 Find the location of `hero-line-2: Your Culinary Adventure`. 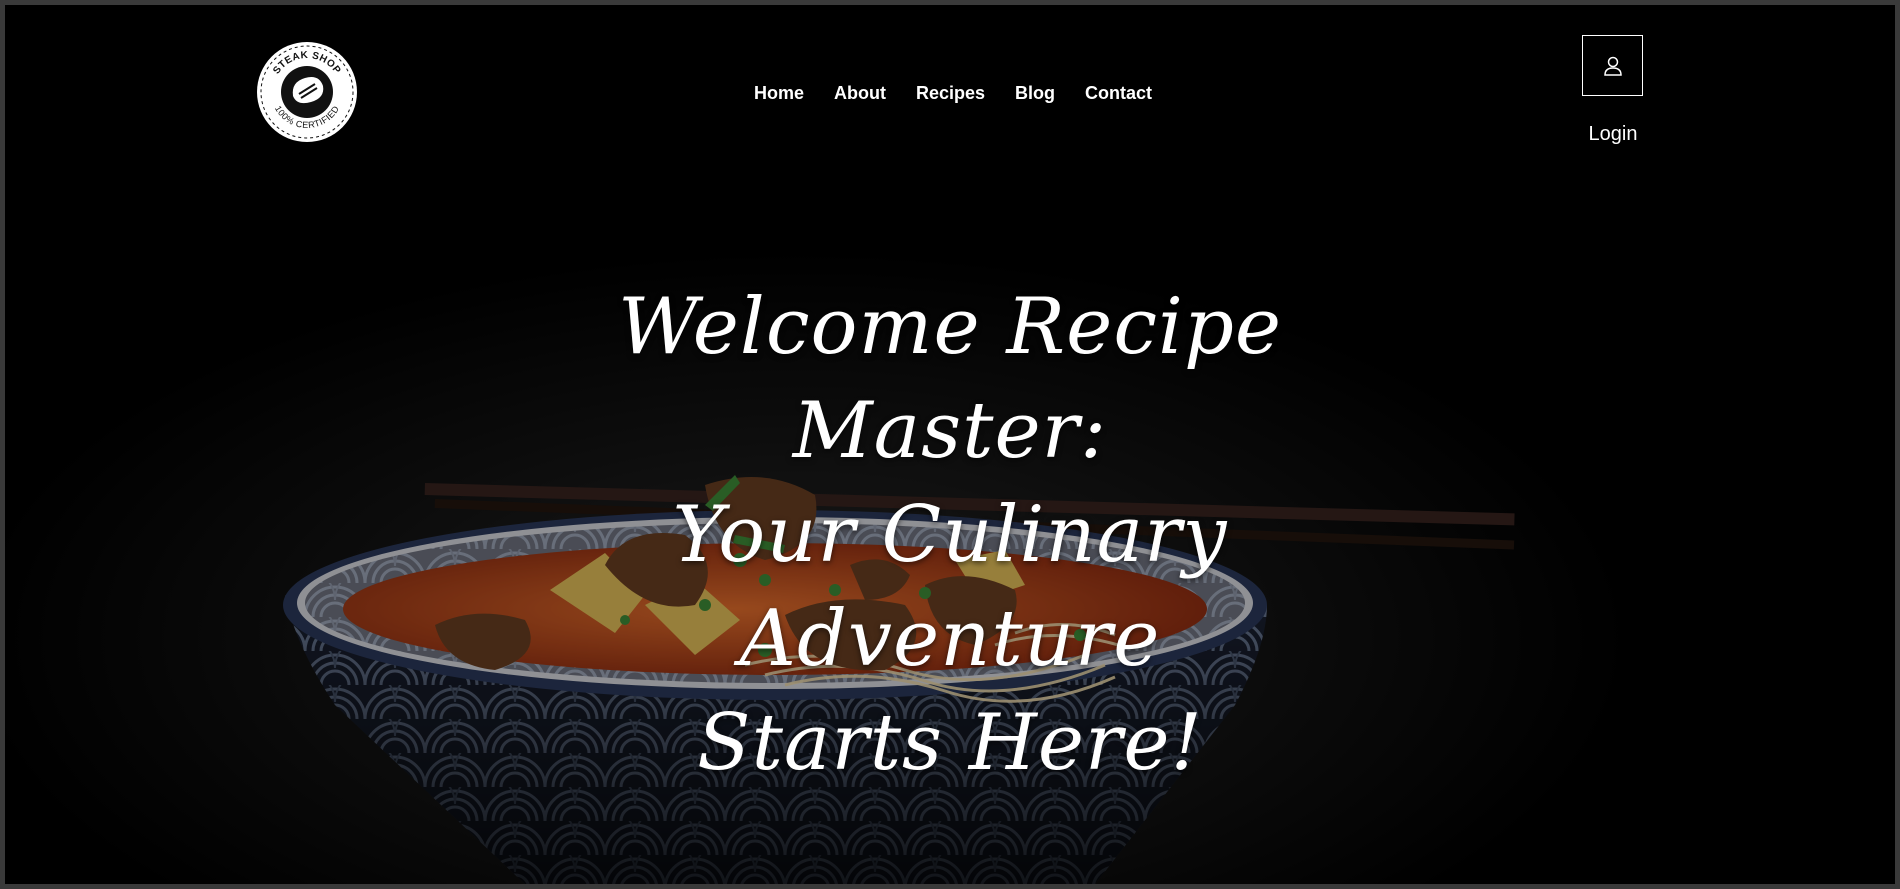

hero-line-2: Your Culinary Adventure is located at coordinates (950, 587).